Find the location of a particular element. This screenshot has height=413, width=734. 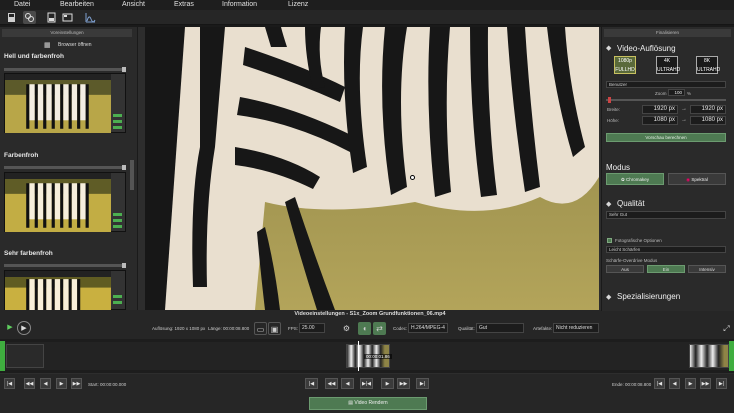

preview-button: Vorschau berechnen is located at coordinates (666, 137).